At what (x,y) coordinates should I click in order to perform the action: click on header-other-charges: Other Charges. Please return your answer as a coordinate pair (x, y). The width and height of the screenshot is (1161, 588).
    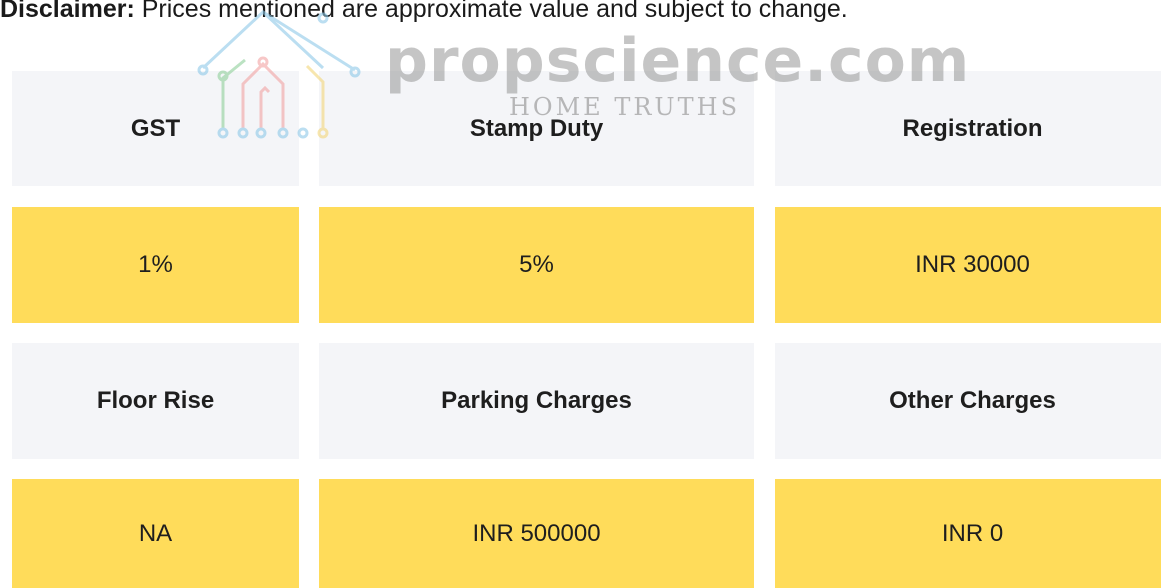
    Looking at the image, I should click on (968, 401).